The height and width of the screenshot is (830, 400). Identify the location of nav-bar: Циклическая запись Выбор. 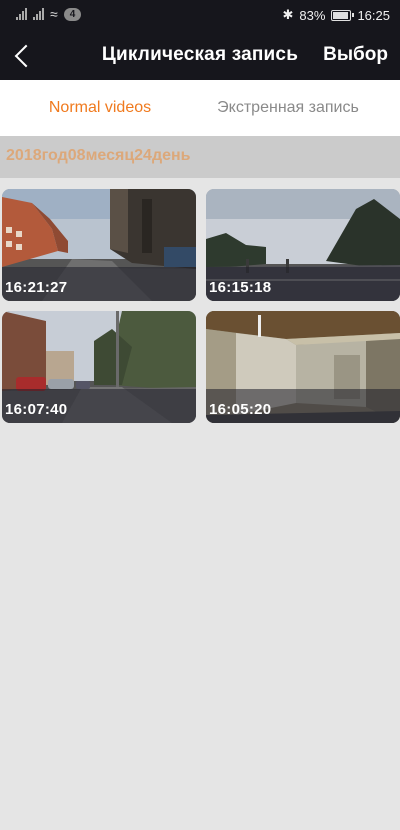
(200, 56).